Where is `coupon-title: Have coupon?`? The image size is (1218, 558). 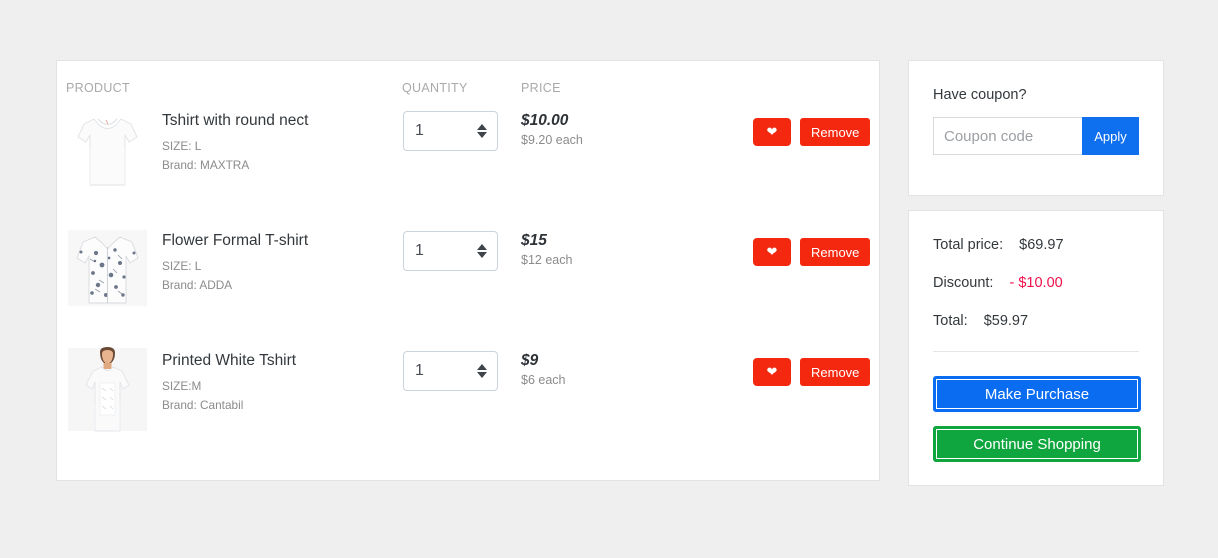 coupon-title: Have coupon? is located at coordinates (980, 95).